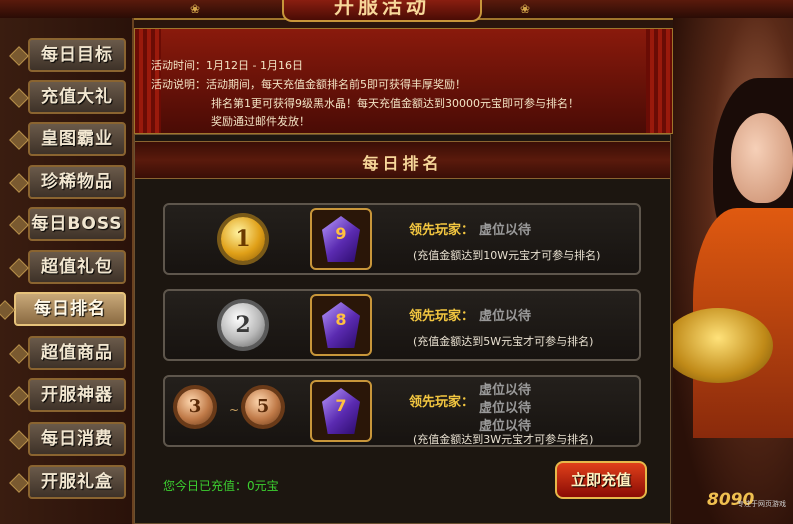 The height and width of the screenshot is (524, 793). What do you see at coordinates (503, 439) in the screenshot?
I see `rank-condition: (充值金额达到3W元宝才可参与排名)` at bounding box center [503, 439].